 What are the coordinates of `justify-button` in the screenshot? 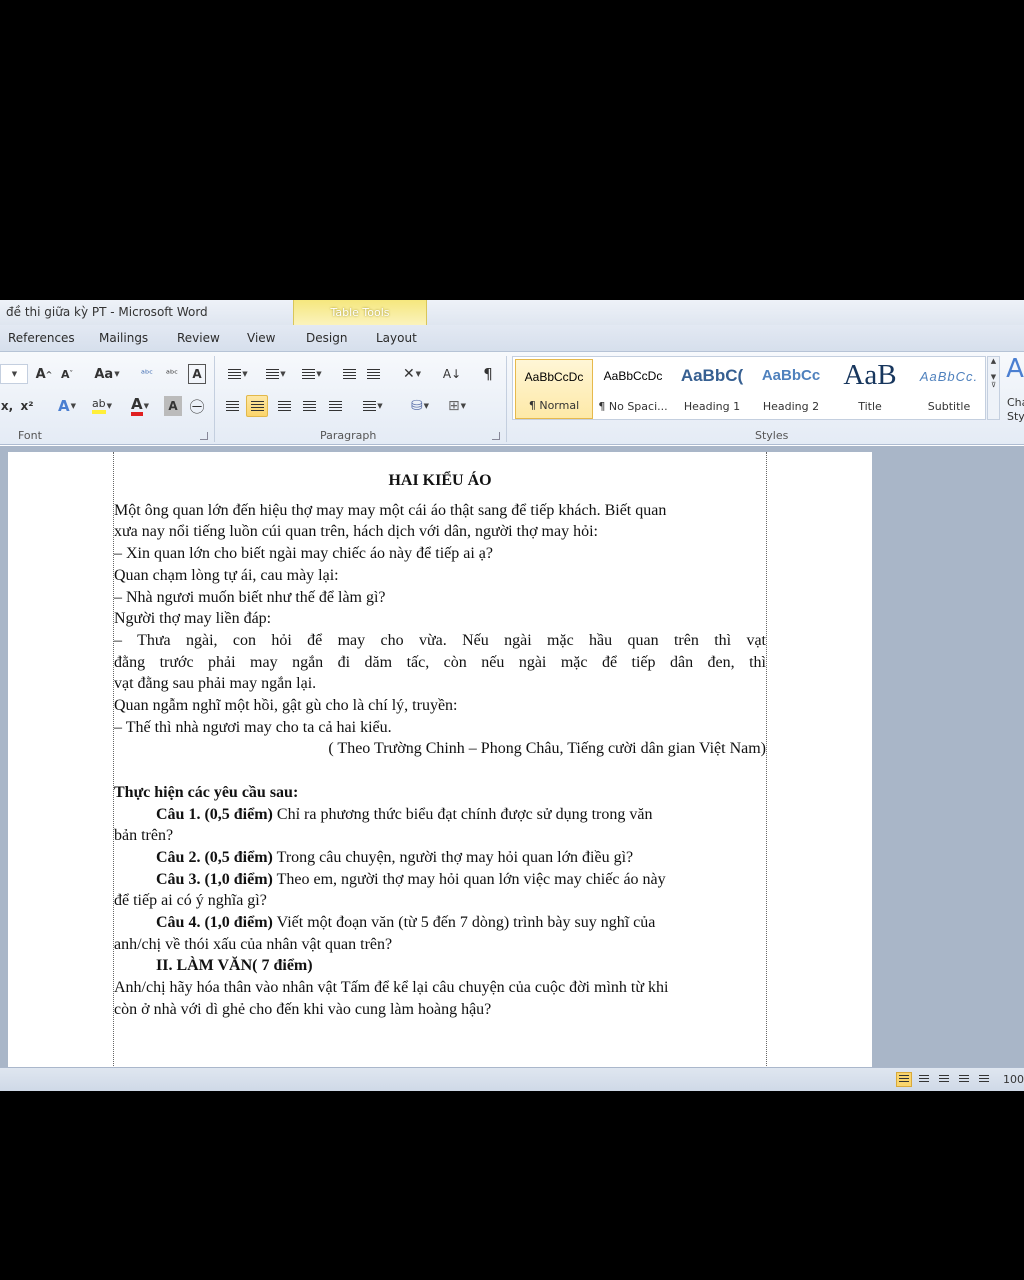 It's located at (309, 406).